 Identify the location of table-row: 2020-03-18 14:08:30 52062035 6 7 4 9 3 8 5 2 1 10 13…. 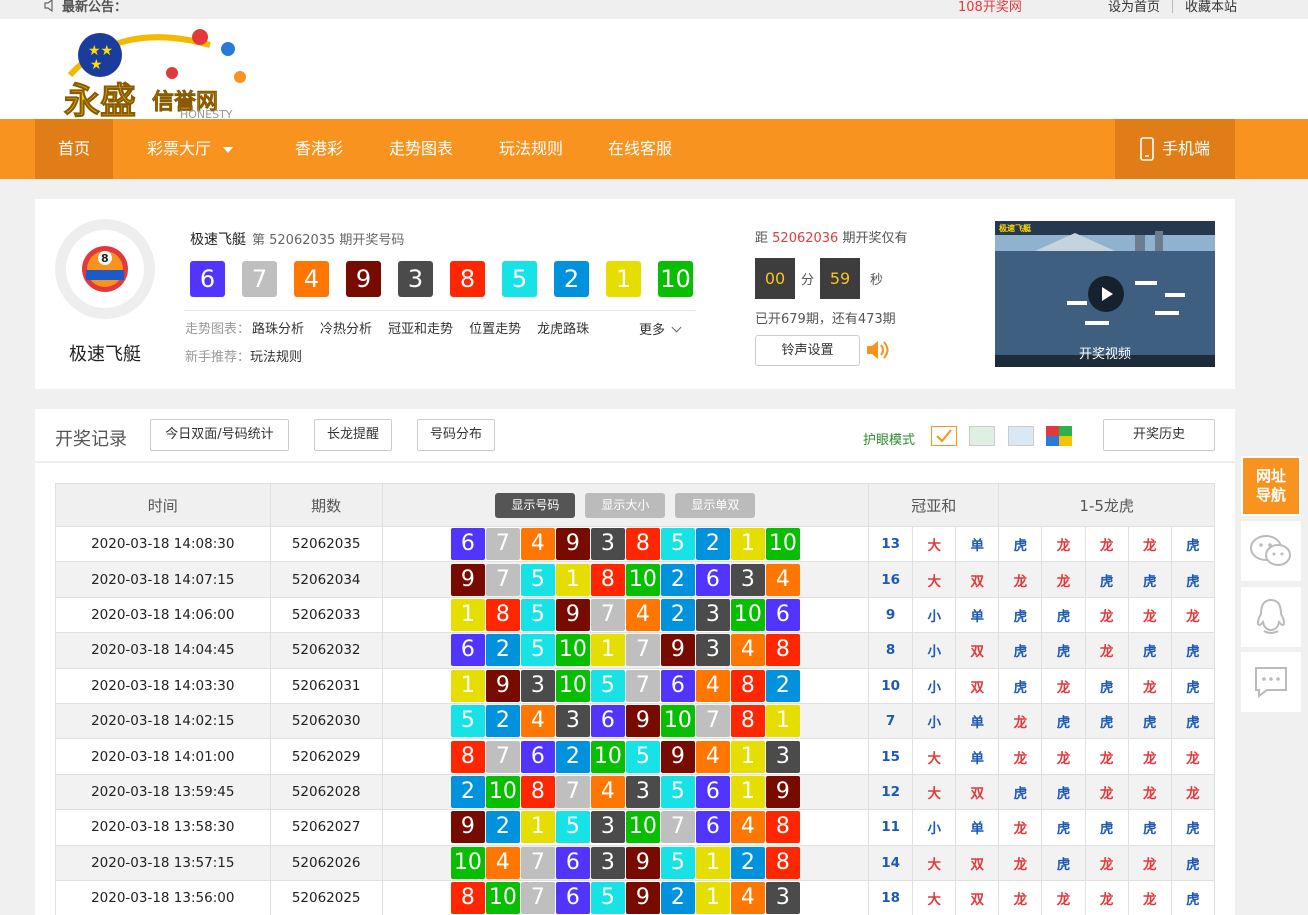
(635, 544).